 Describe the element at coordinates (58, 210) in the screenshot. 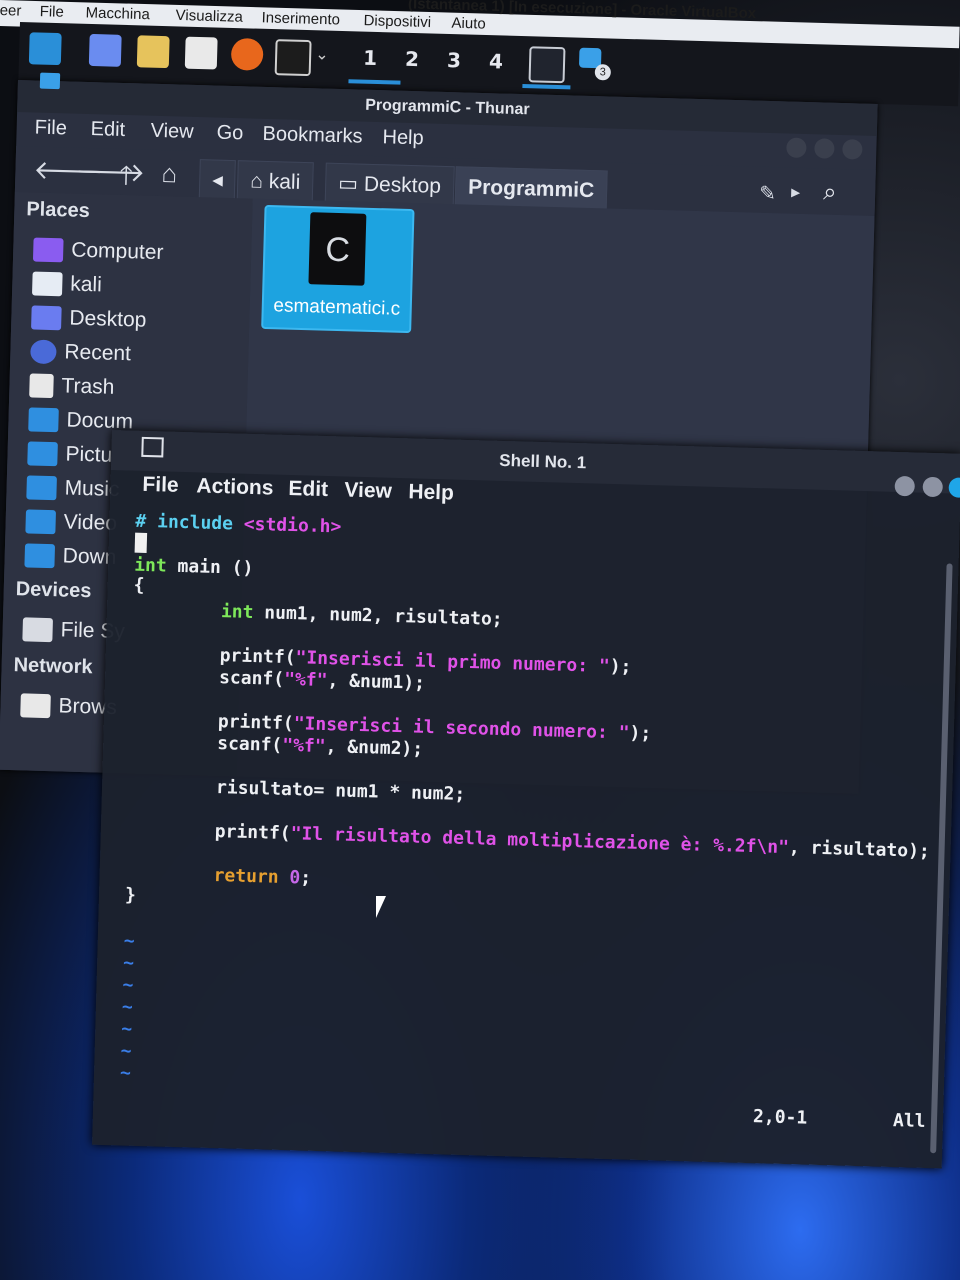

I see `places-header: Places` at that location.